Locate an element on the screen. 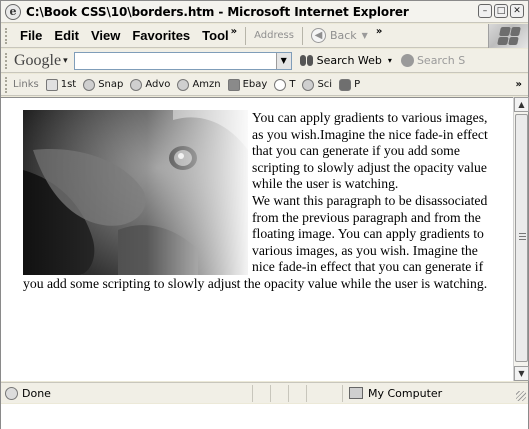 Image resolution: width=529 pixels, height=429 pixels. link-amzn: Amzn is located at coordinates (199, 84).